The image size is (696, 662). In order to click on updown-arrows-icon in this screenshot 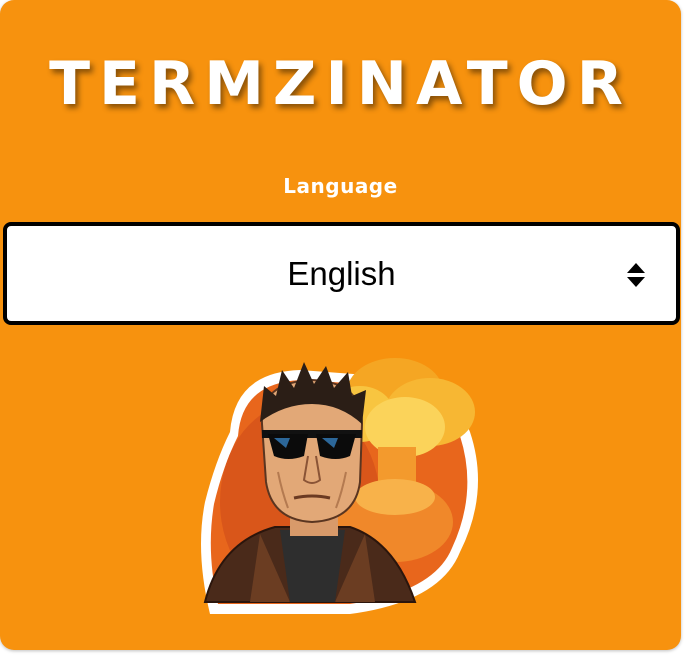, I will do `click(636, 275)`.